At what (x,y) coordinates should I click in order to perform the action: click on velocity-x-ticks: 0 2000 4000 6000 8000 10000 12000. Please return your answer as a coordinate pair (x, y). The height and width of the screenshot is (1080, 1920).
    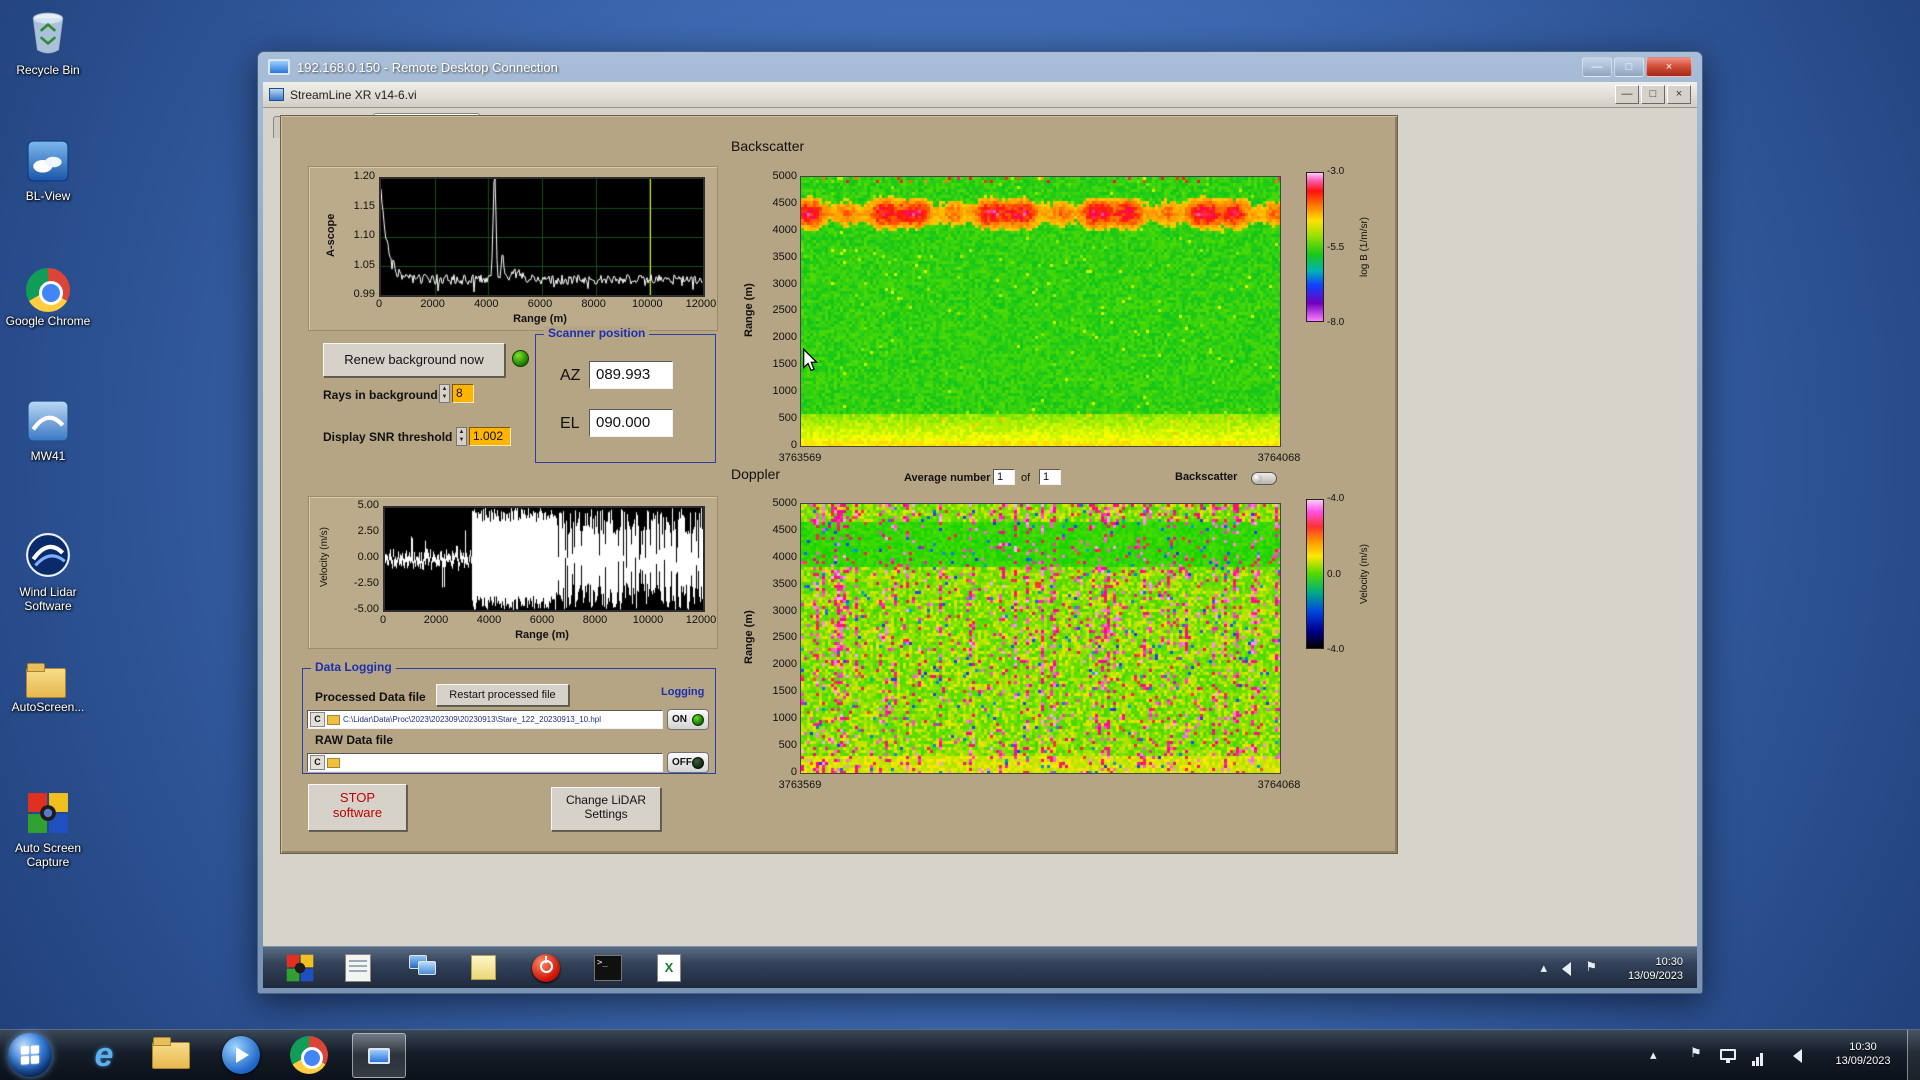
    Looking at the image, I should click on (548, 620).